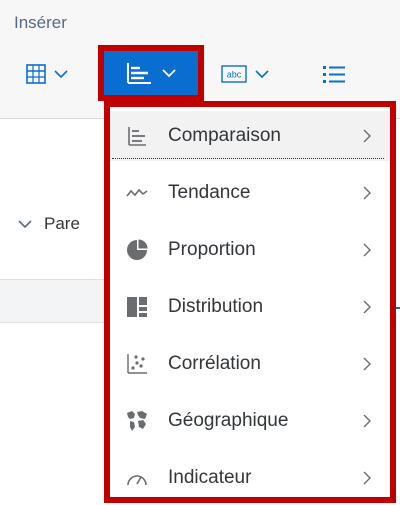  I want to click on trend-icon, so click(137, 193).